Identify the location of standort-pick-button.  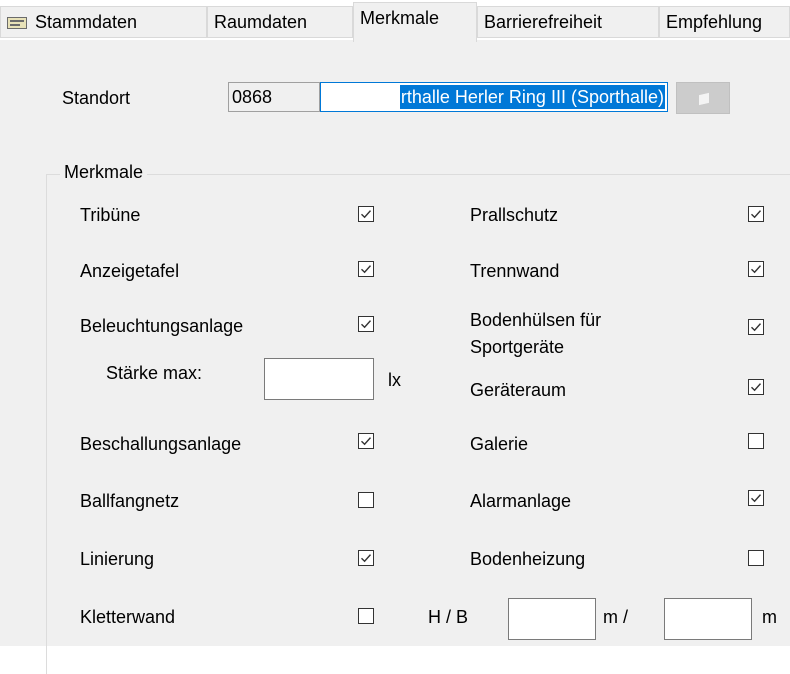
(703, 98).